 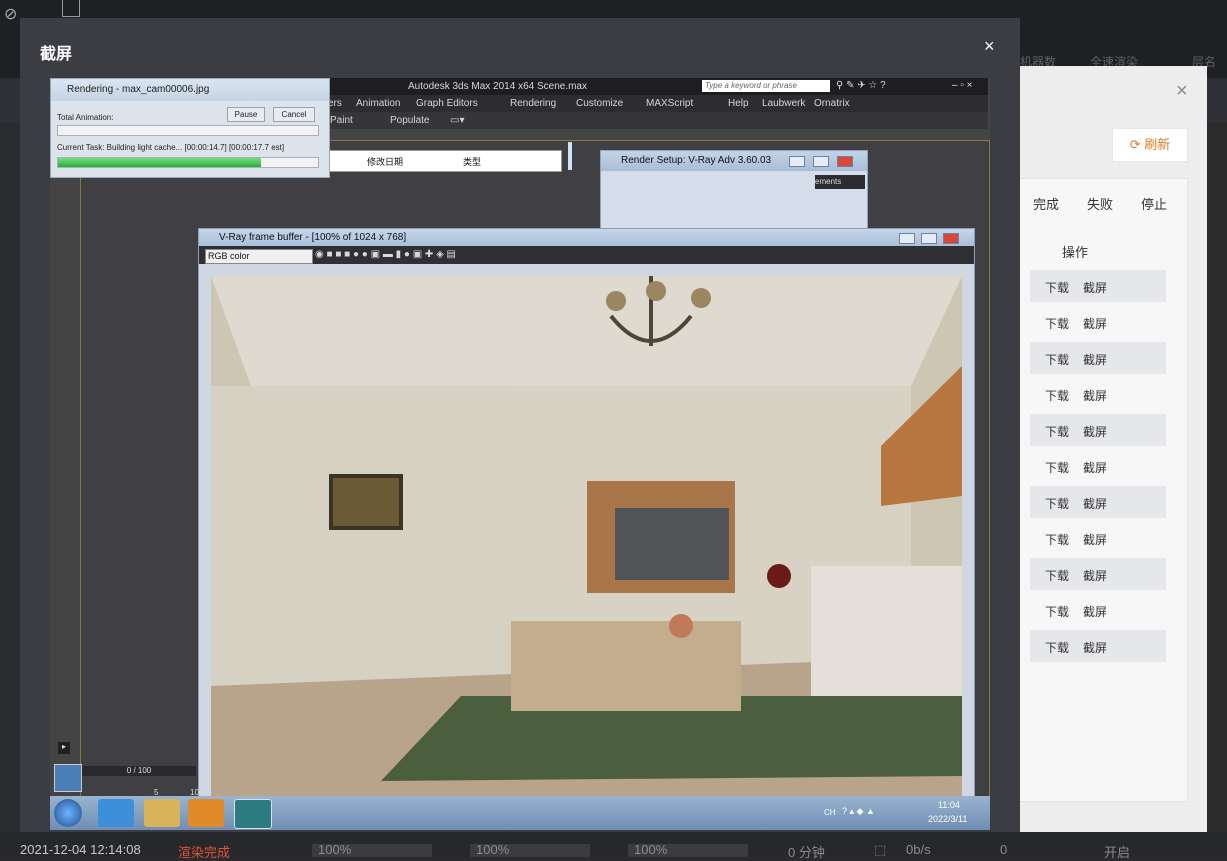 What do you see at coordinates (259, 256) in the screenshot?
I see `channel-select: RGB color` at bounding box center [259, 256].